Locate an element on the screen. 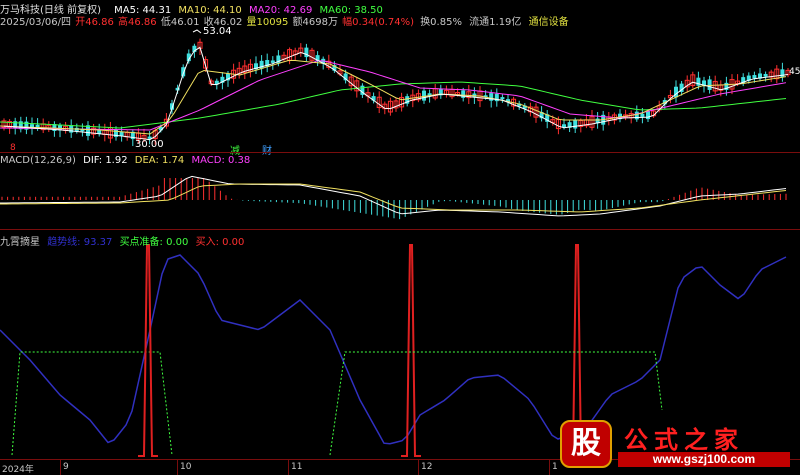 The width and height of the screenshot is (800, 475). macd-title: MACD(12,26,9) is located at coordinates (38, 160).